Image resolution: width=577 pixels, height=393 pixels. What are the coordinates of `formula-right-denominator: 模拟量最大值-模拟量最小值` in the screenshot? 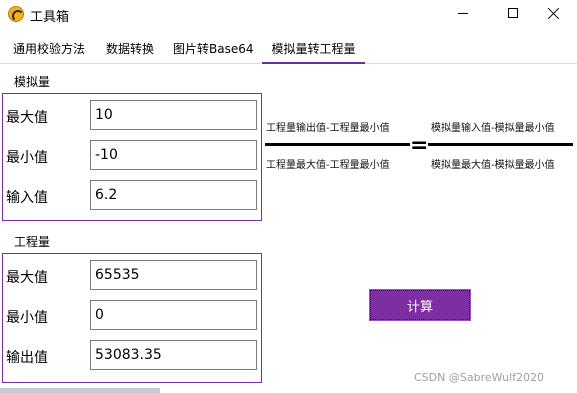 It's located at (493, 165).